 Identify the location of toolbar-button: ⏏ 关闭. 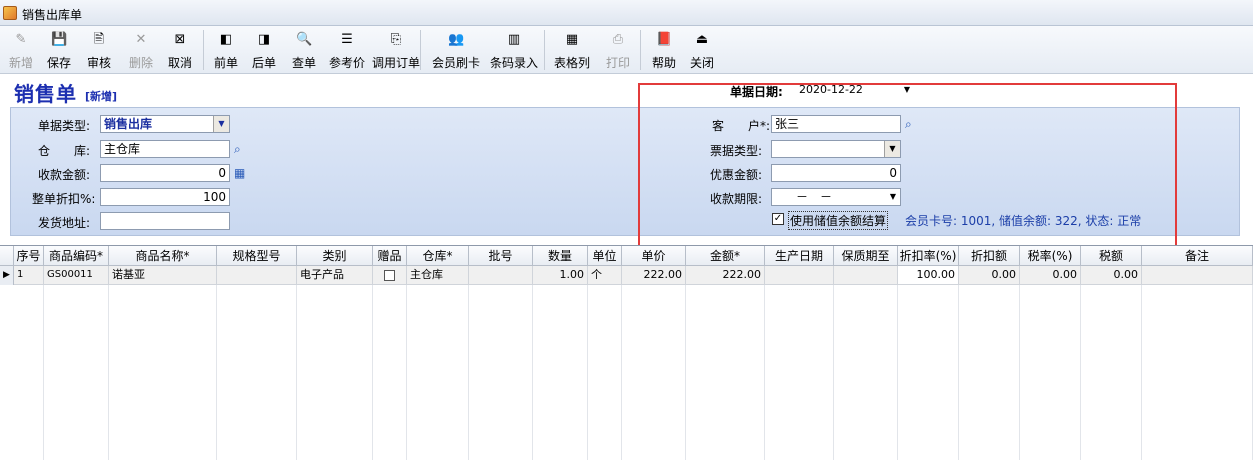
(702, 50).